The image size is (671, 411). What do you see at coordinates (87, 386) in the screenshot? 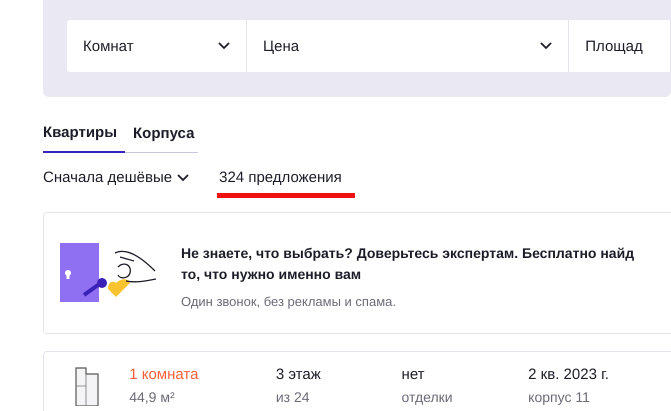
I see `floor-plan-icon` at bounding box center [87, 386].